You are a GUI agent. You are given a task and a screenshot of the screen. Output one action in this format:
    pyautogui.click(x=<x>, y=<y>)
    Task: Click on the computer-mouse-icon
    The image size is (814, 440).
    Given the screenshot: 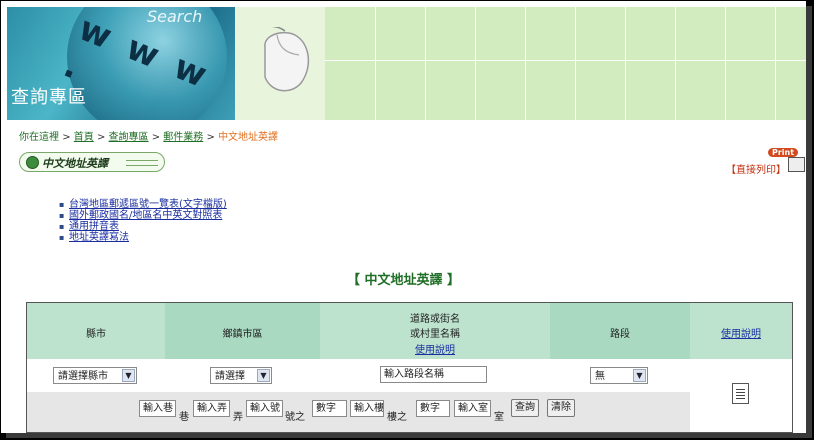 What is the action you would take?
    pyautogui.click(x=287, y=59)
    